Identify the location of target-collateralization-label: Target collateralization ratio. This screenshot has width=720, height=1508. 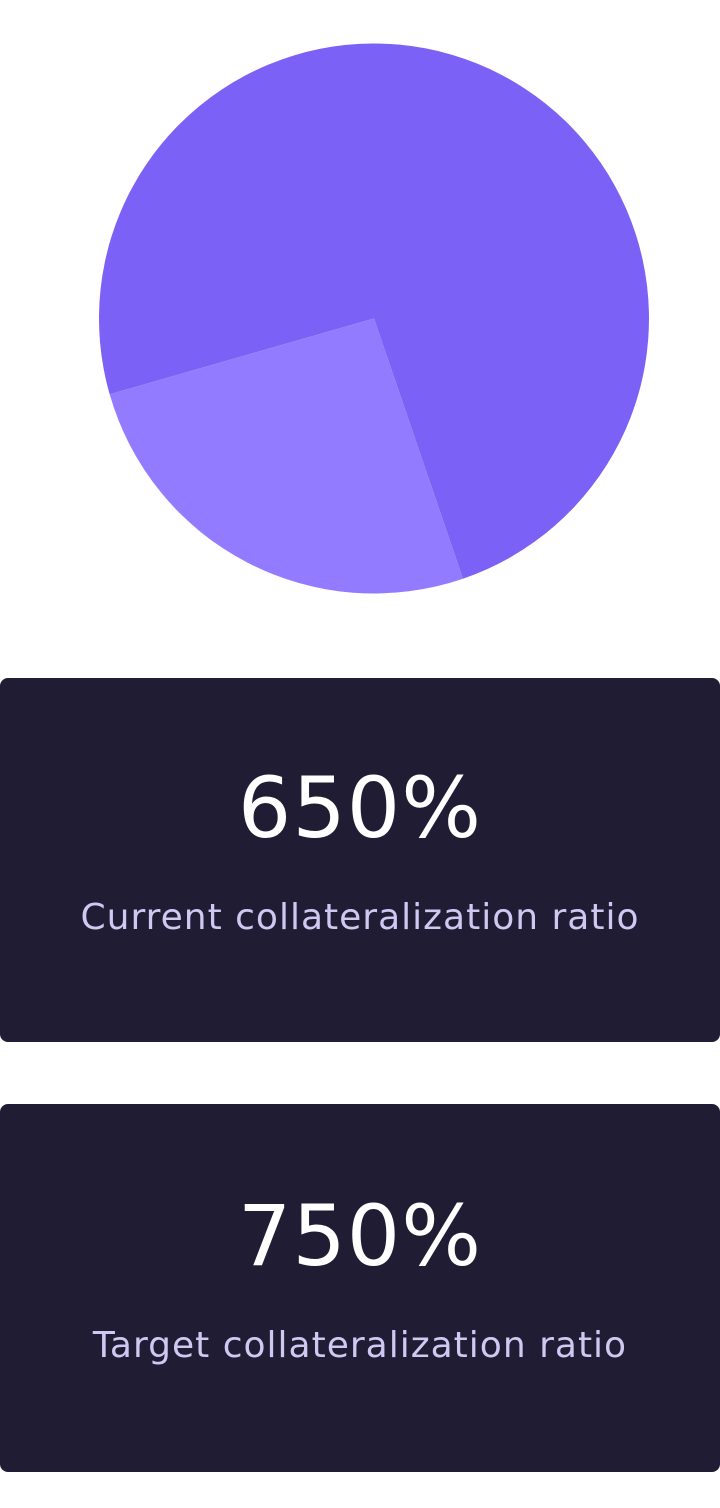
(360, 1345).